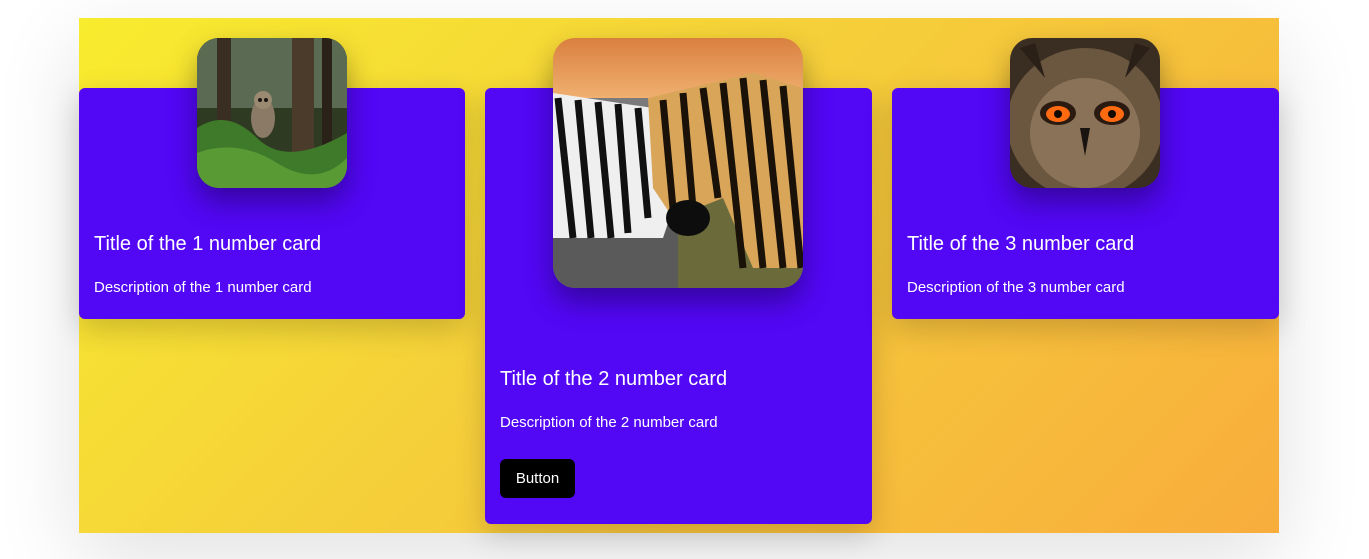 Image resolution: width=1369 pixels, height=559 pixels. Describe the element at coordinates (678, 163) in the screenshot. I see `zebras-photo` at that location.